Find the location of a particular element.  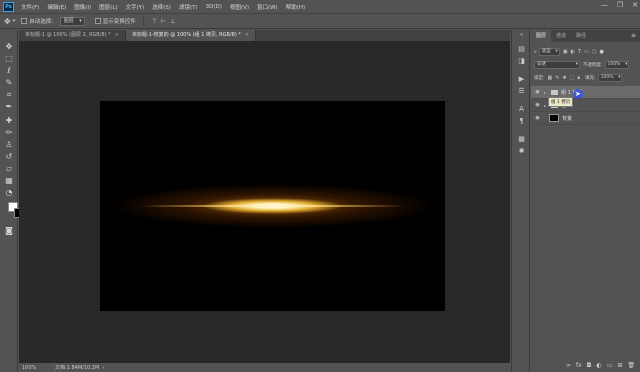

history-brush-icon: ↺ is located at coordinates (9, 157).